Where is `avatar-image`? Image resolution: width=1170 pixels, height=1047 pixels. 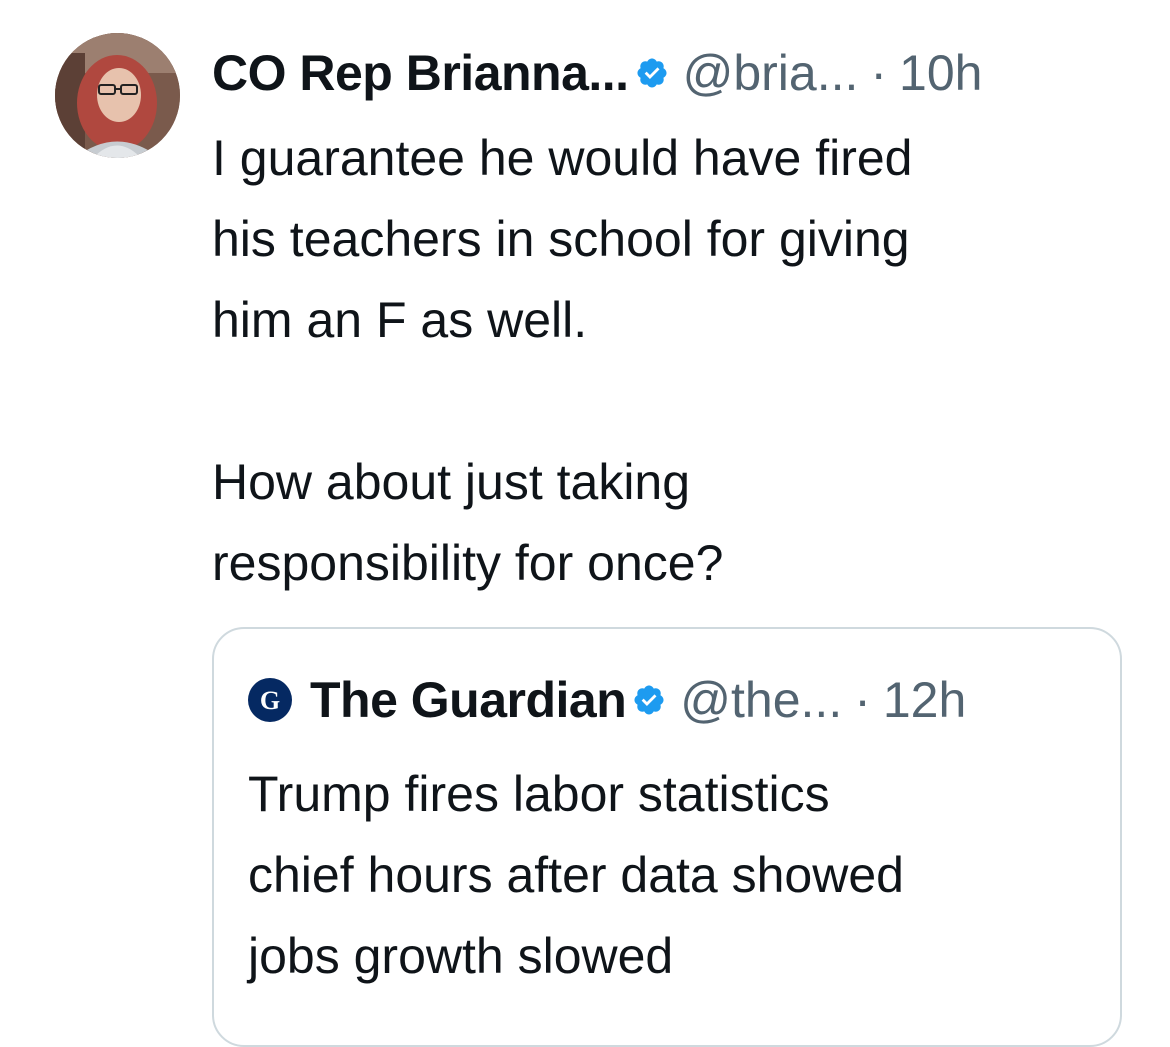
avatar-image is located at coordinates (117, 95).